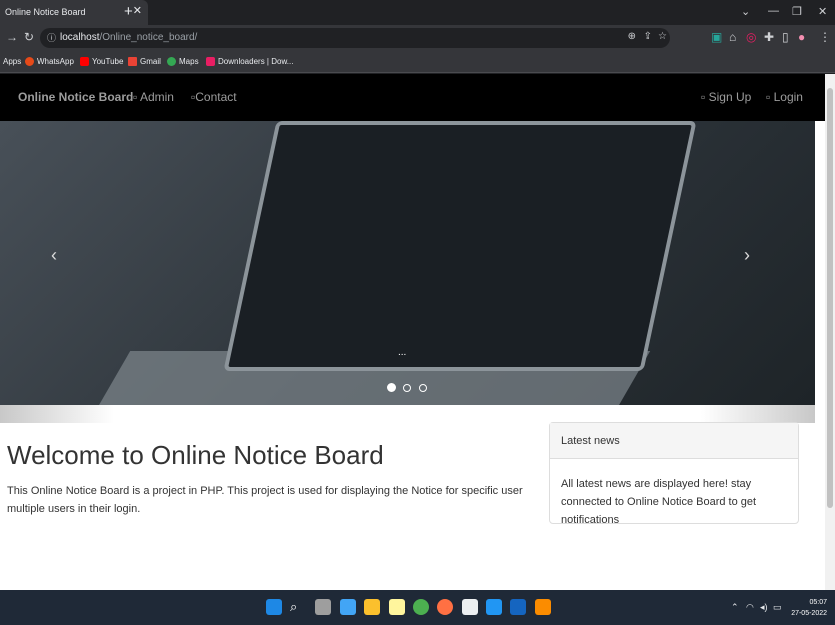 This screenshot has width=835, height=625. What do you see at coordinates (764, 607) in the screenshot?
I see `volume-icon: ◂)` at bounding box center [764, 607].